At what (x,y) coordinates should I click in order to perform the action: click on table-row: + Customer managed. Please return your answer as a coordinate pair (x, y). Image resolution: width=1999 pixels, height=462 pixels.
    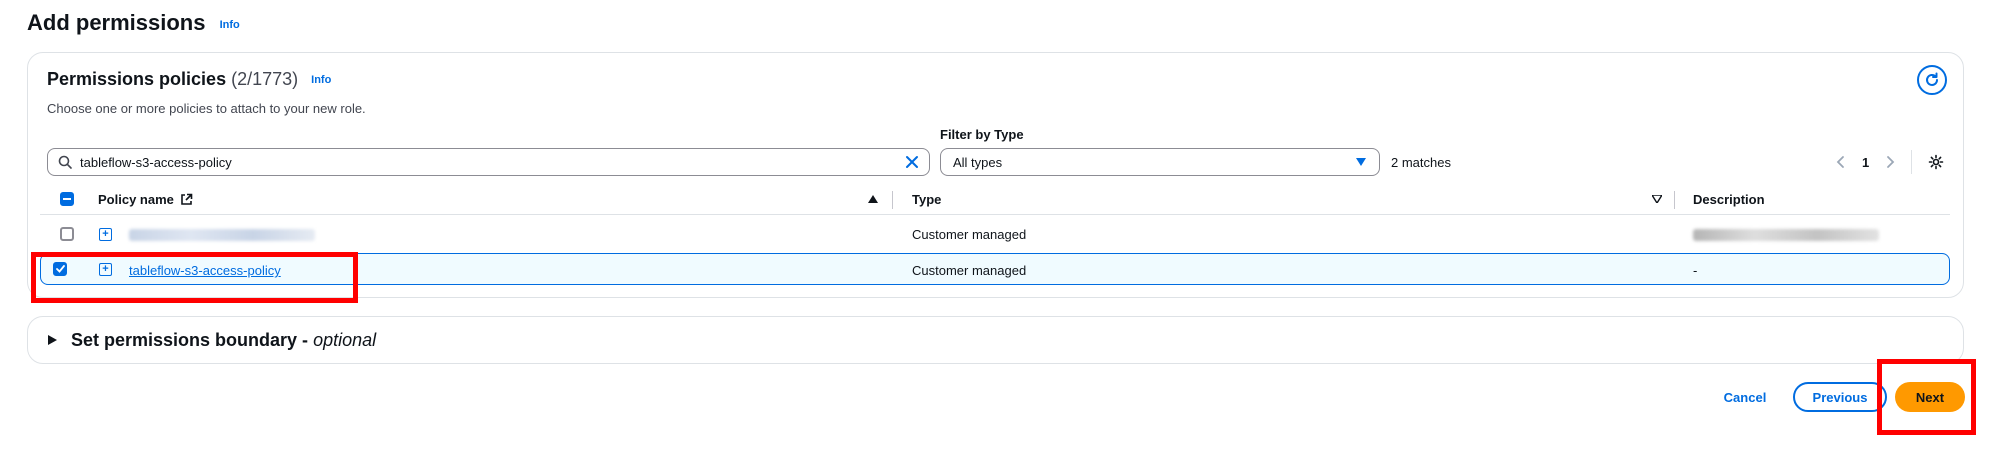
    Looking at the image, I should click on (995, 234).